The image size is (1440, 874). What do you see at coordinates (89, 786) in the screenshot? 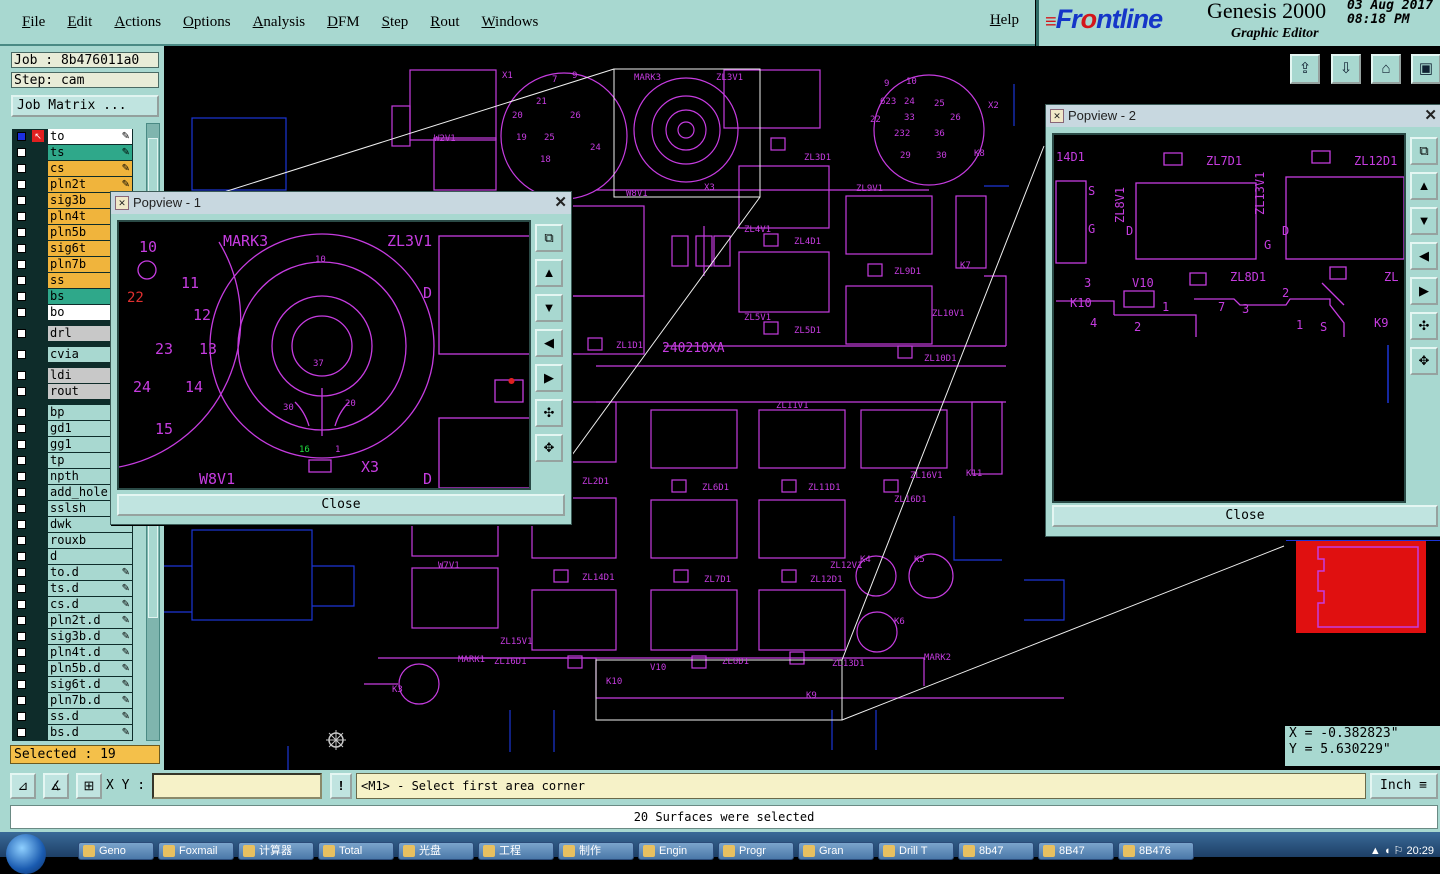
I see `crosshair-icon: ⊞` at bounding box center [89, 786].